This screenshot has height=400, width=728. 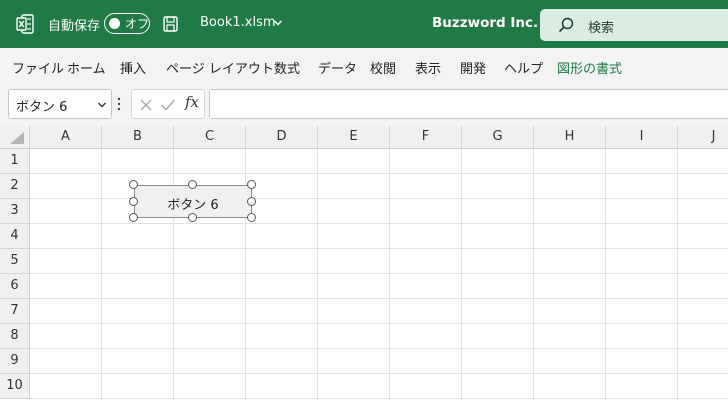 I want to click on resize-handle-right, so click(x=251, y=201).